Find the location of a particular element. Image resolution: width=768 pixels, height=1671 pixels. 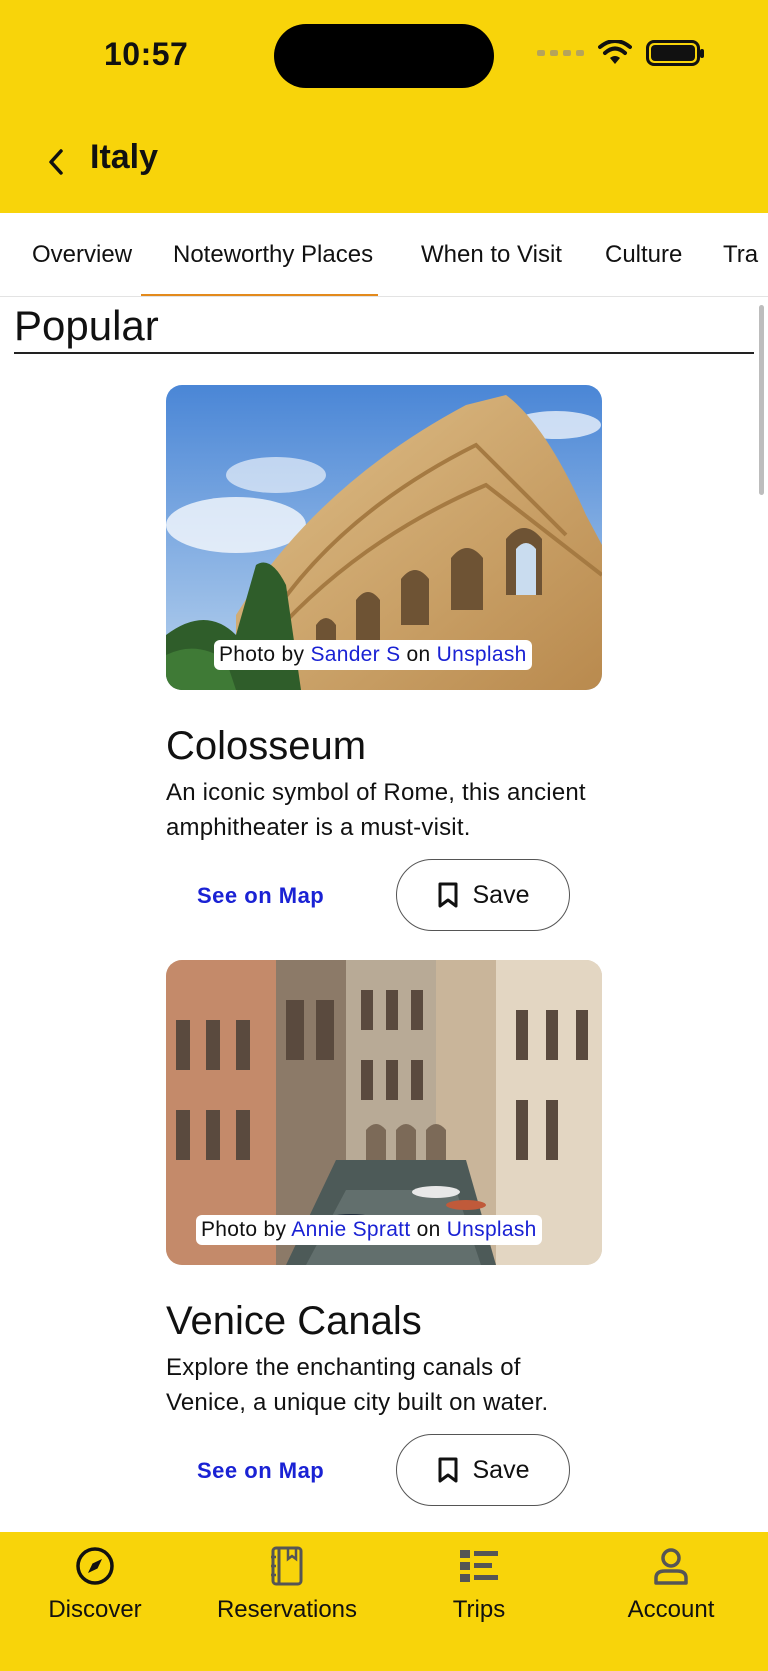

compass-icon is located at coordinates (95, 1566).